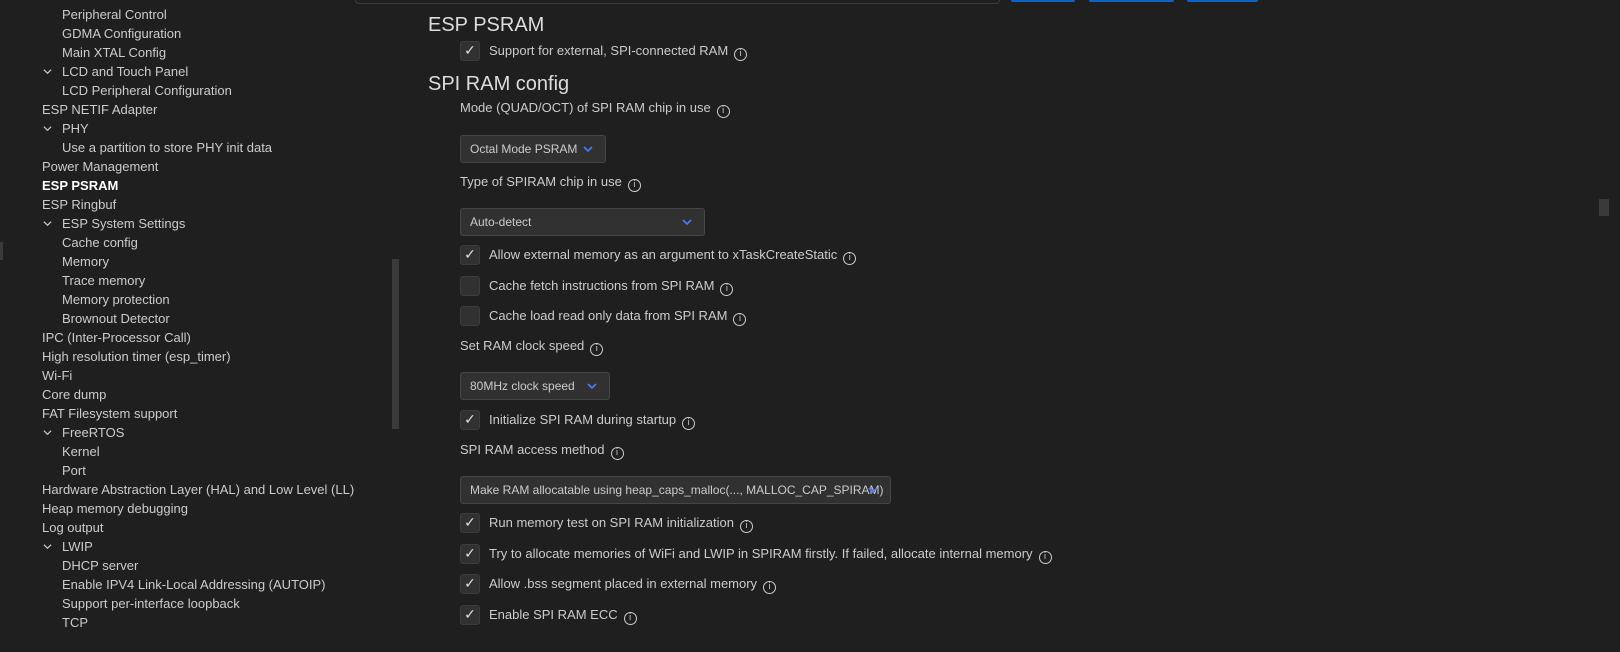 Image resolution: width=1620 pixels, height=652 pixels. What do you see at coordinates (522, 386) in the screenshot?
I see `select-value: 80MHz clock speed` at bounding box center [522, 386].